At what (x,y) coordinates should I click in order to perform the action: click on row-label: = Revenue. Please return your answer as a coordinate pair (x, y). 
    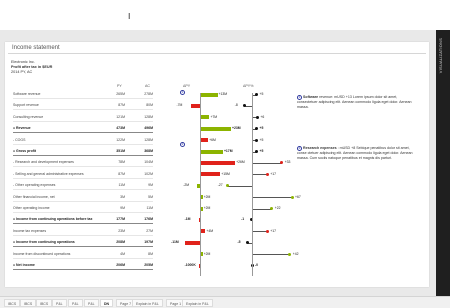
    Looking at the image, I should click on (22, 128).